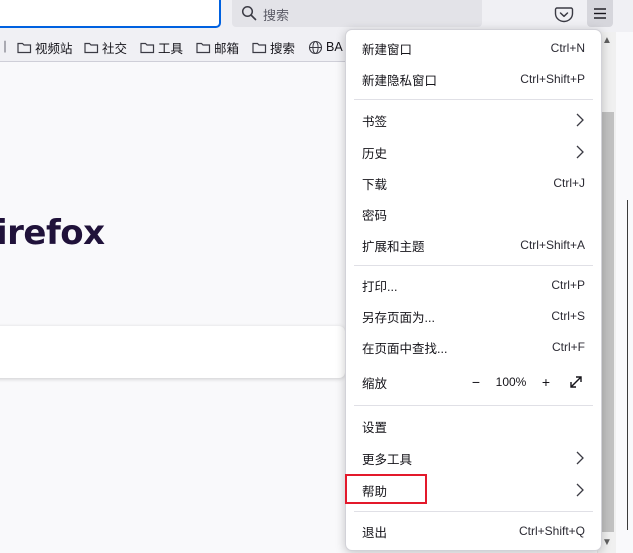  I want to click on menu-item-label: 密码, so click(375, 215).